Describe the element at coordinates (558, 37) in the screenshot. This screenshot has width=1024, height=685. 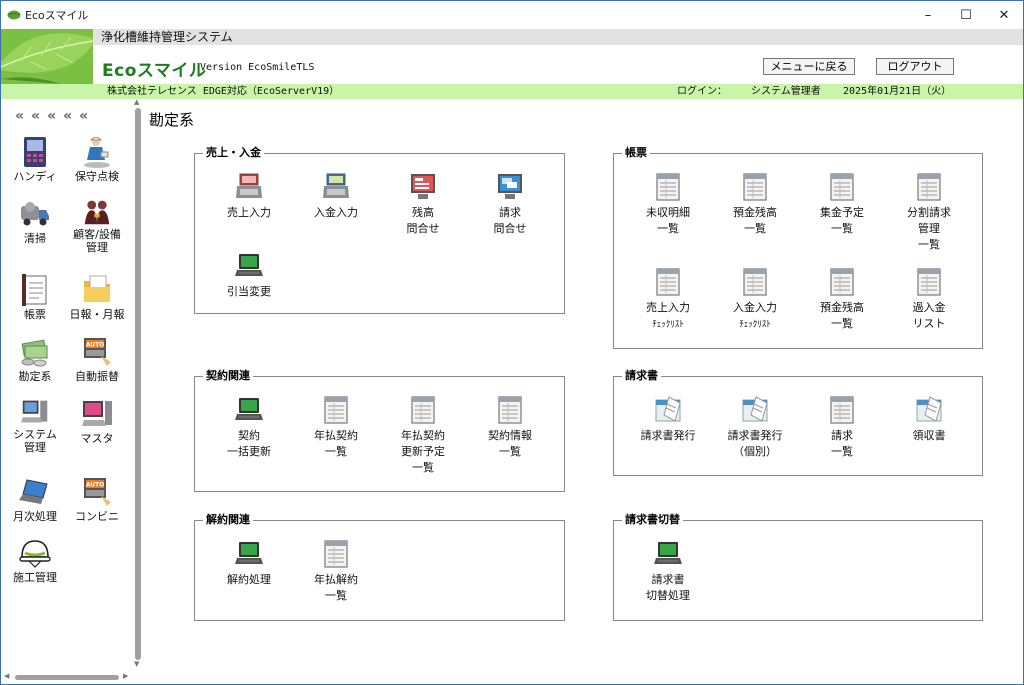
I see `system-name-bar: 浄化槽維持管理システム` at that location.